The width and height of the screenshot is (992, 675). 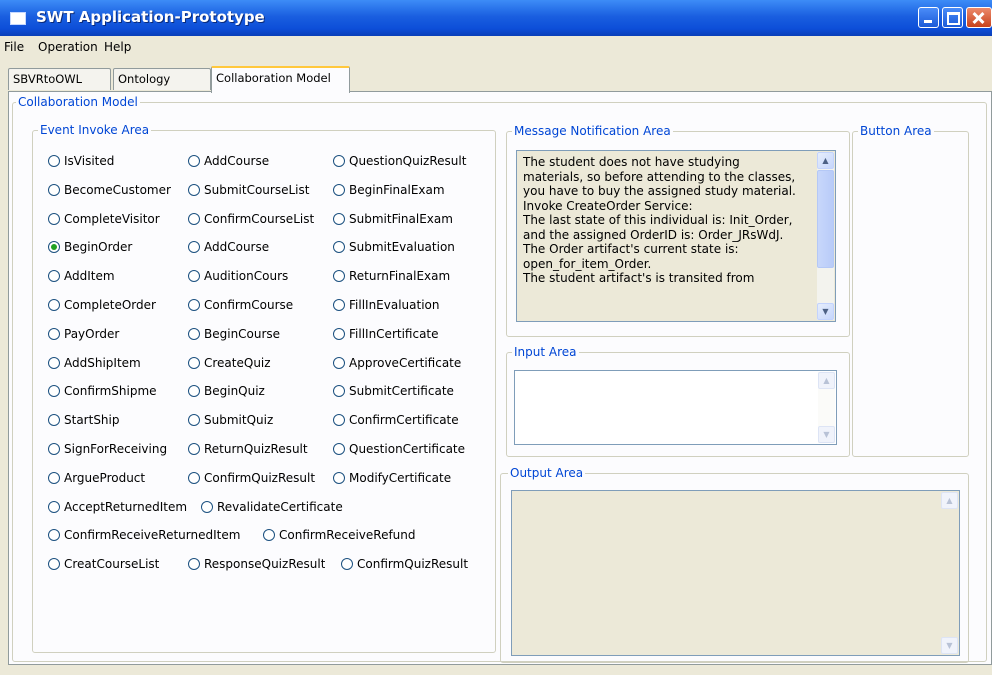 What do you see at coordinates (117, 47) in the screenshot?
I see `menu-help: Help` at bounding box center [117, 47].